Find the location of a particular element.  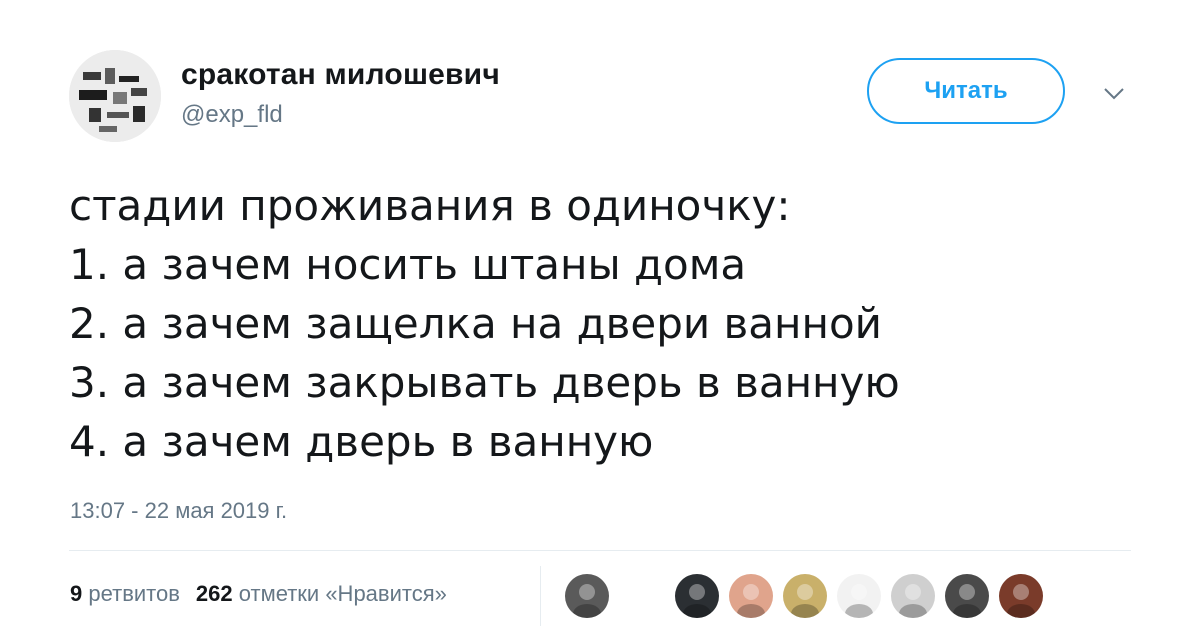

likes-stat: 262 отметки «Нравится» is located at coordinates (321, 593).